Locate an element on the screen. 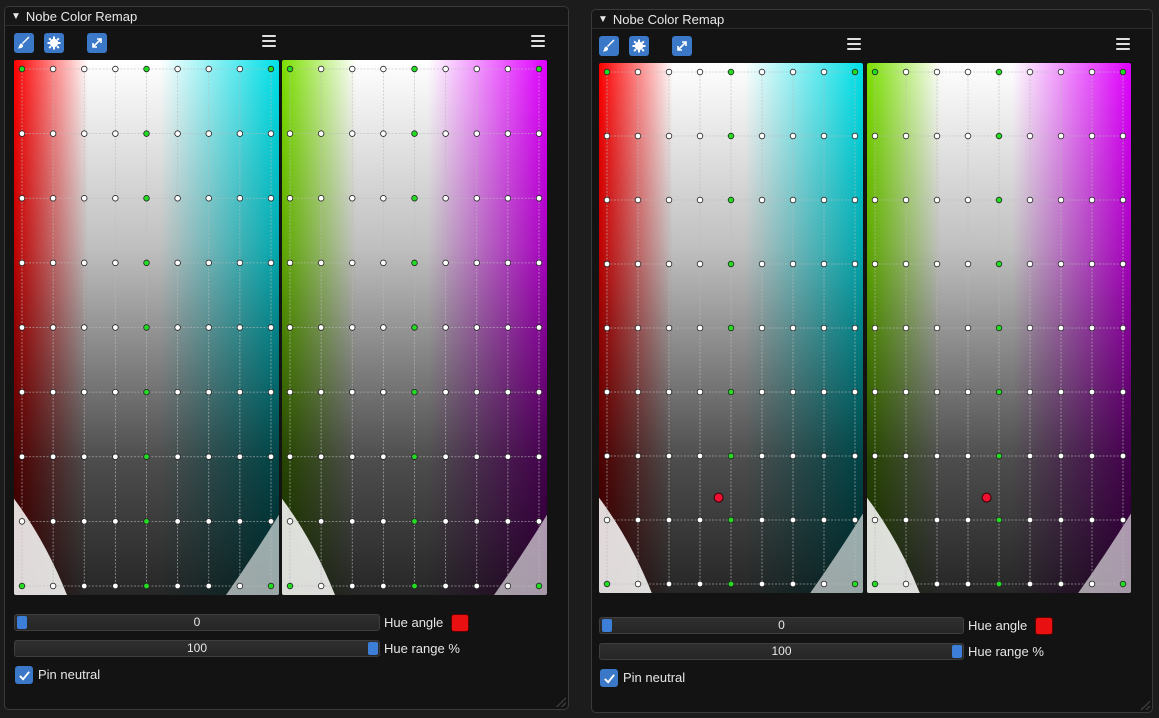 The image size is (1159, 718). brush-icon is located at coordinates (24, 42).